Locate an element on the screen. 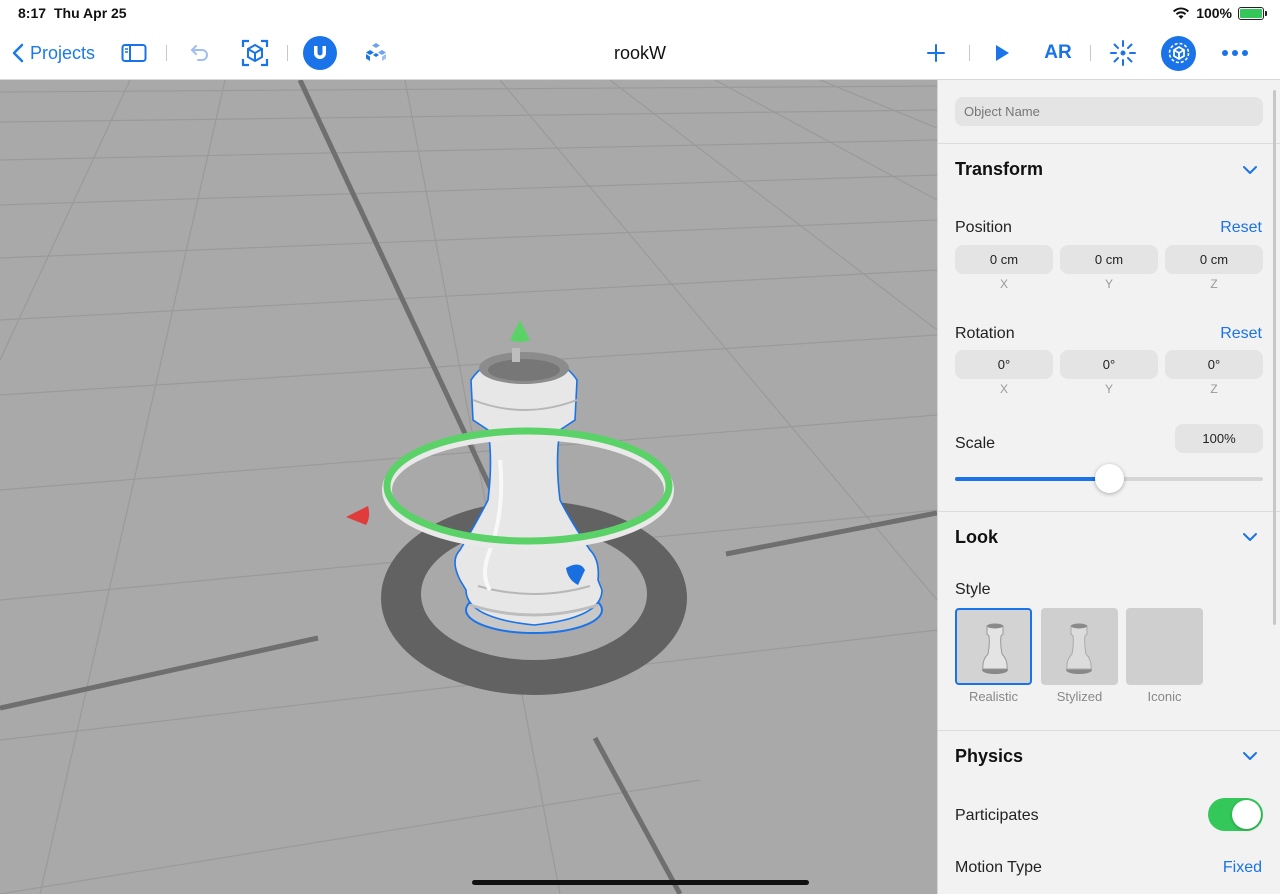 This screenshot has width=1280, height=894. ar-scan-icon is located at coordinates (255, 53).